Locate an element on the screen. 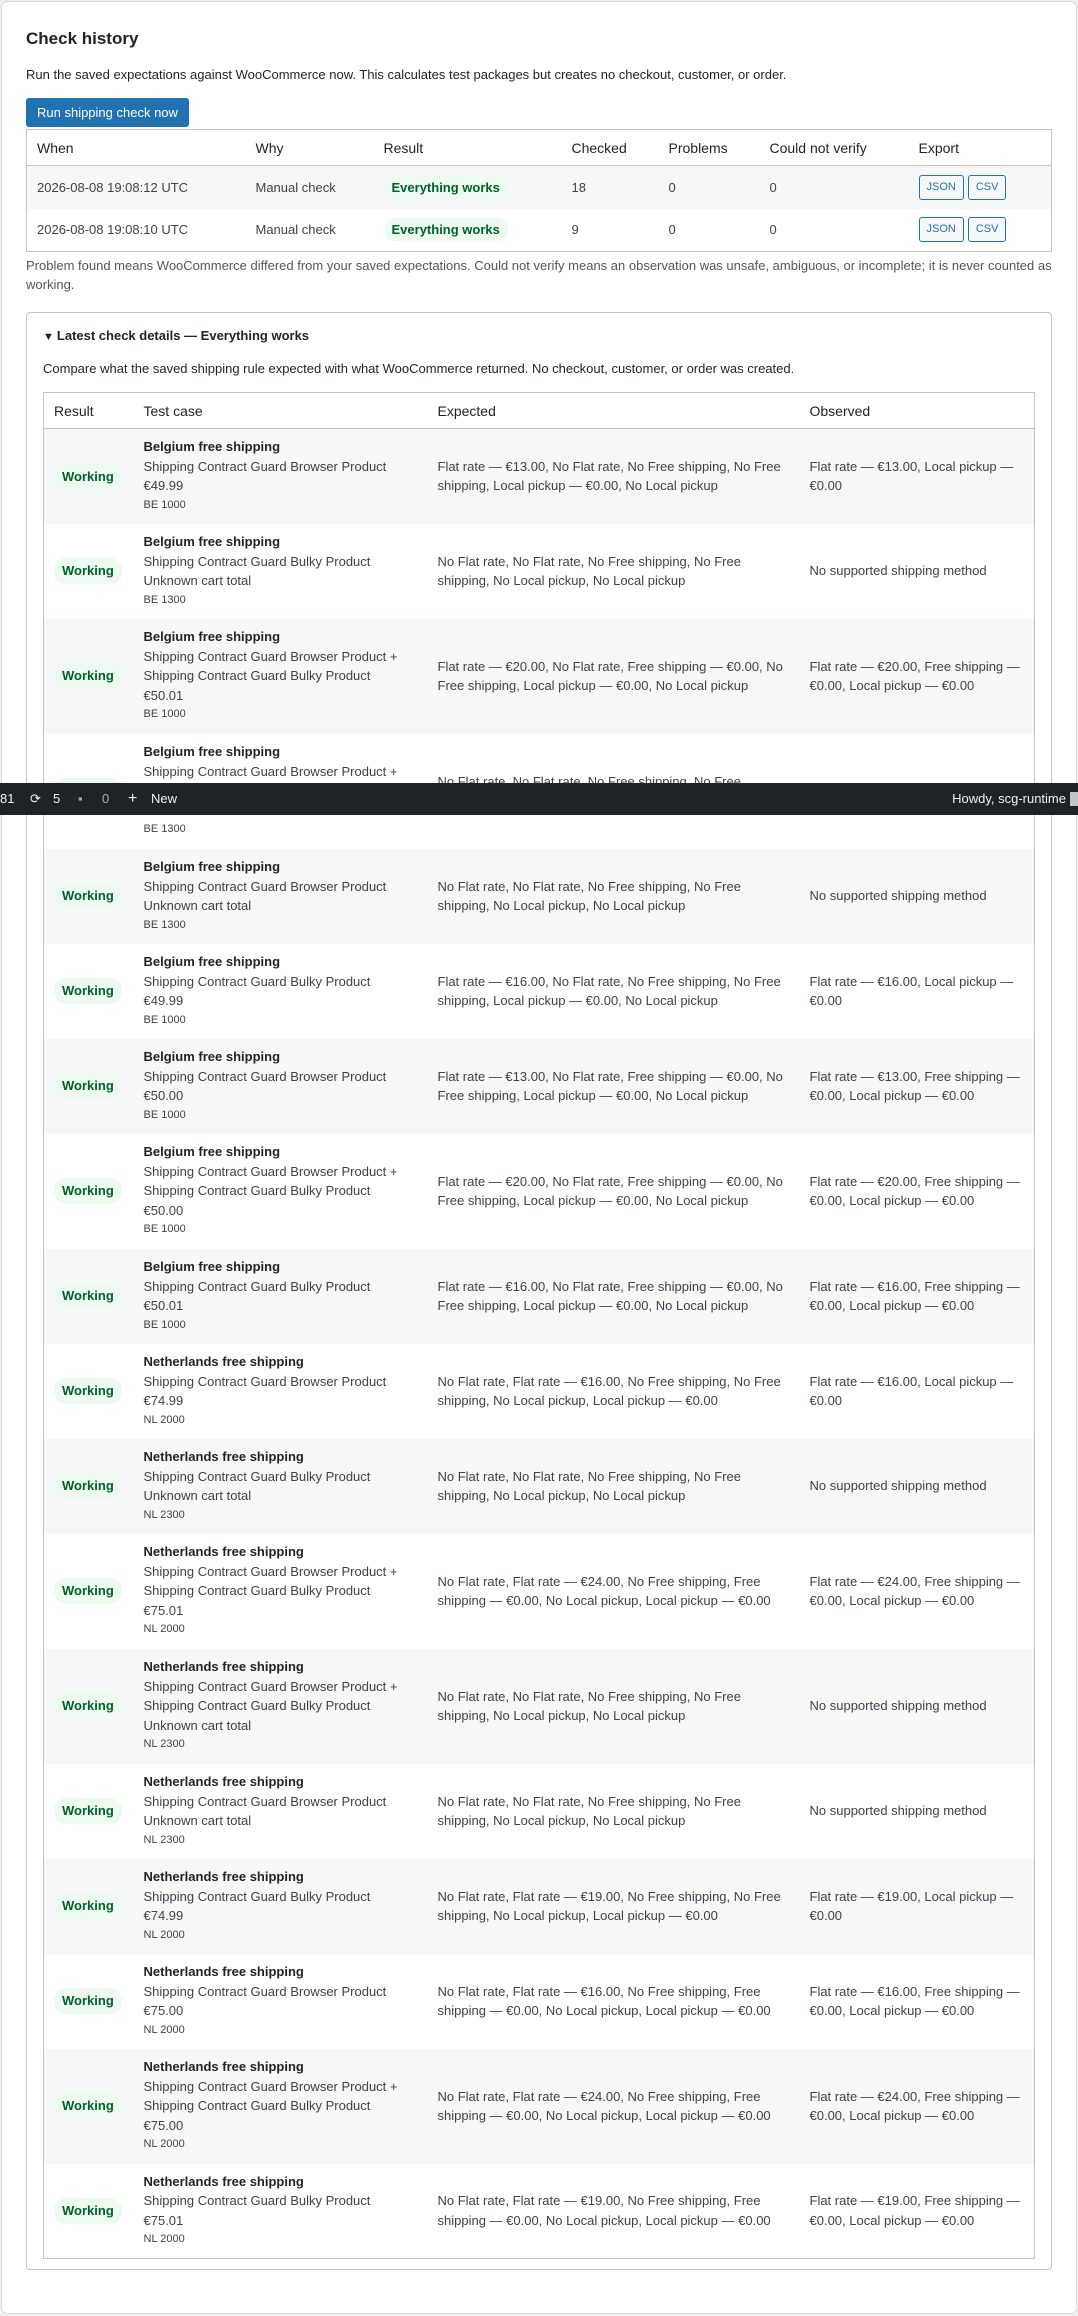 The width and height of the screenshot is (1078, 2316). test-case-line: €50.01 is located at coordinates (163, 1305).